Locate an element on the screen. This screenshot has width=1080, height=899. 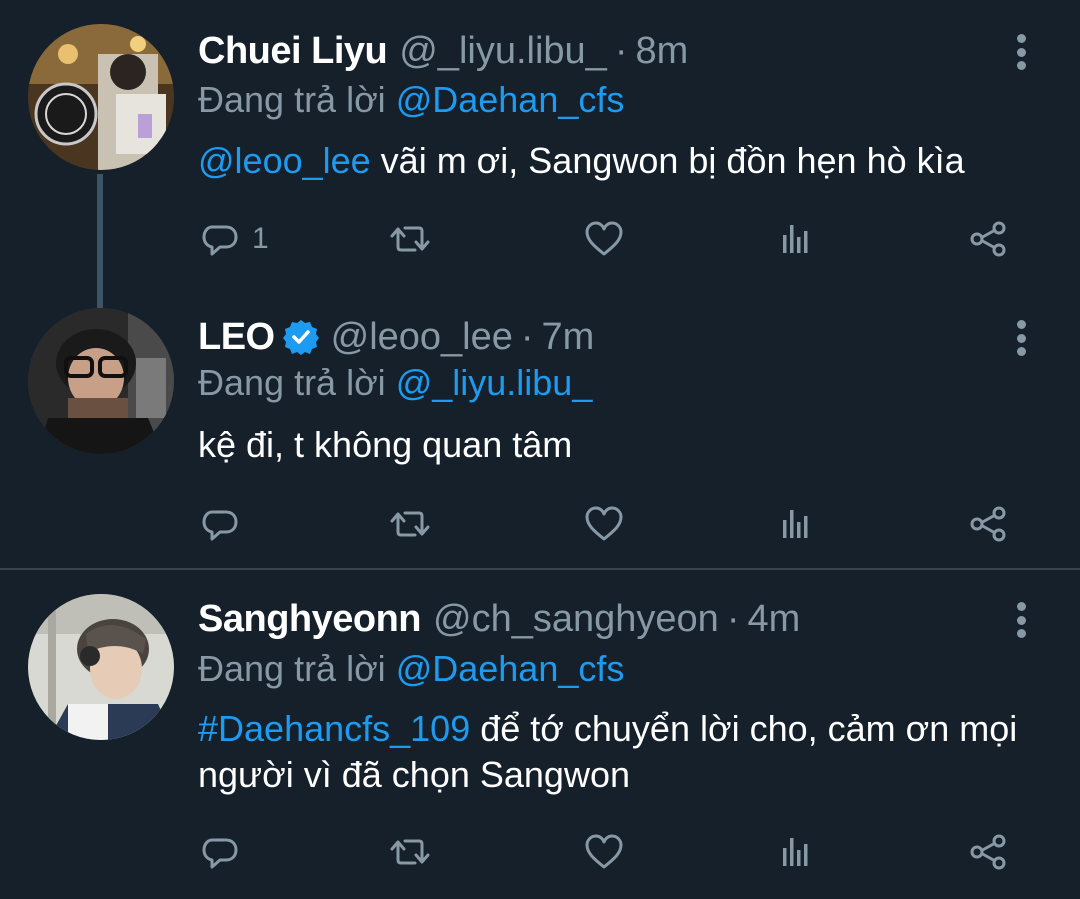
timestamp: 7m is located at coordinates (568, 337).